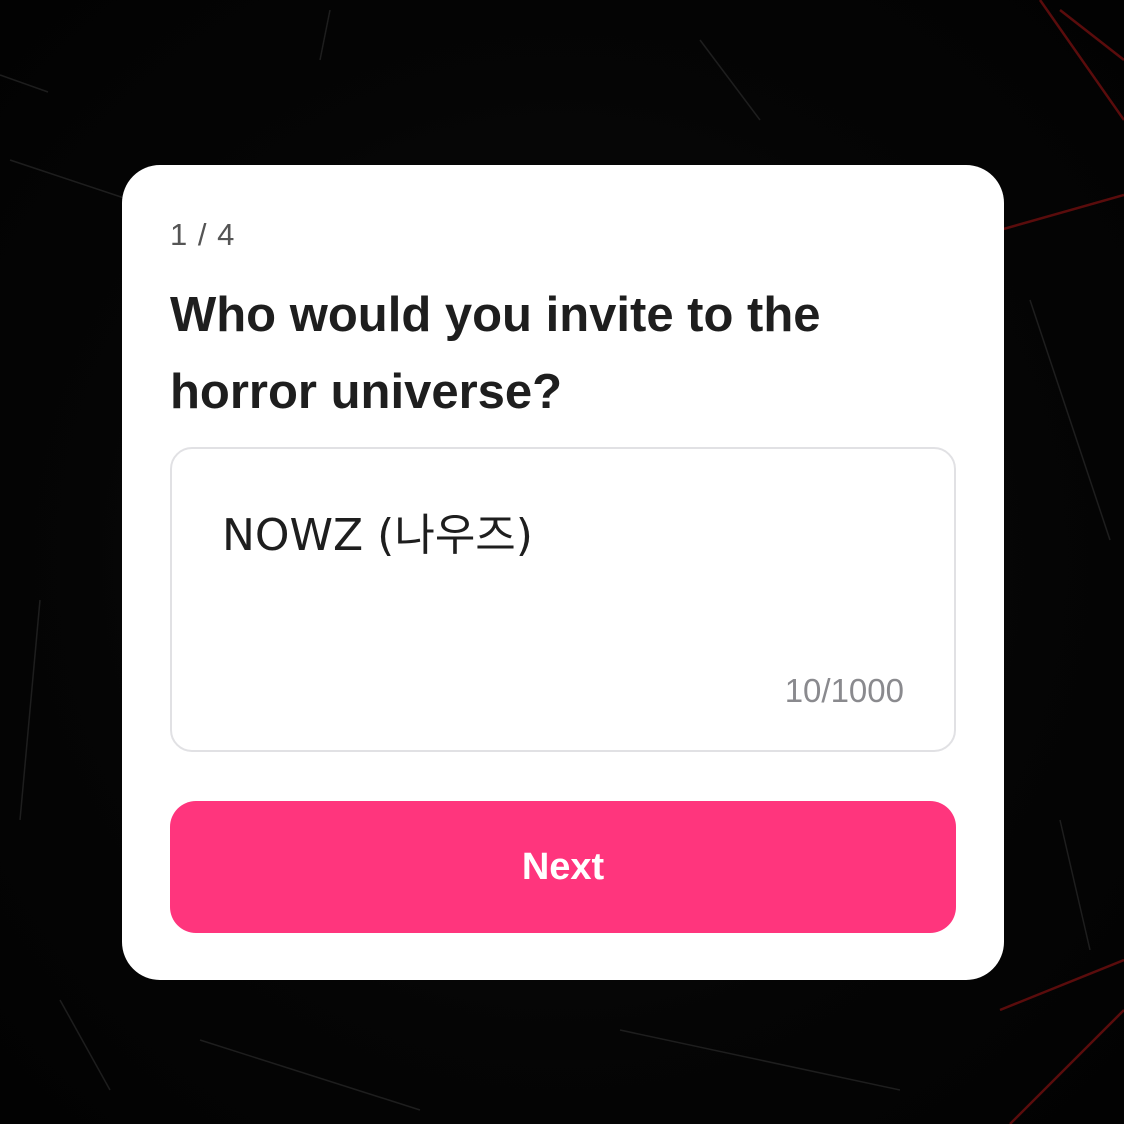 This screenshot has width=1124, height=1124. I want to click on character-counter: 10/1000, so click(844, 690).